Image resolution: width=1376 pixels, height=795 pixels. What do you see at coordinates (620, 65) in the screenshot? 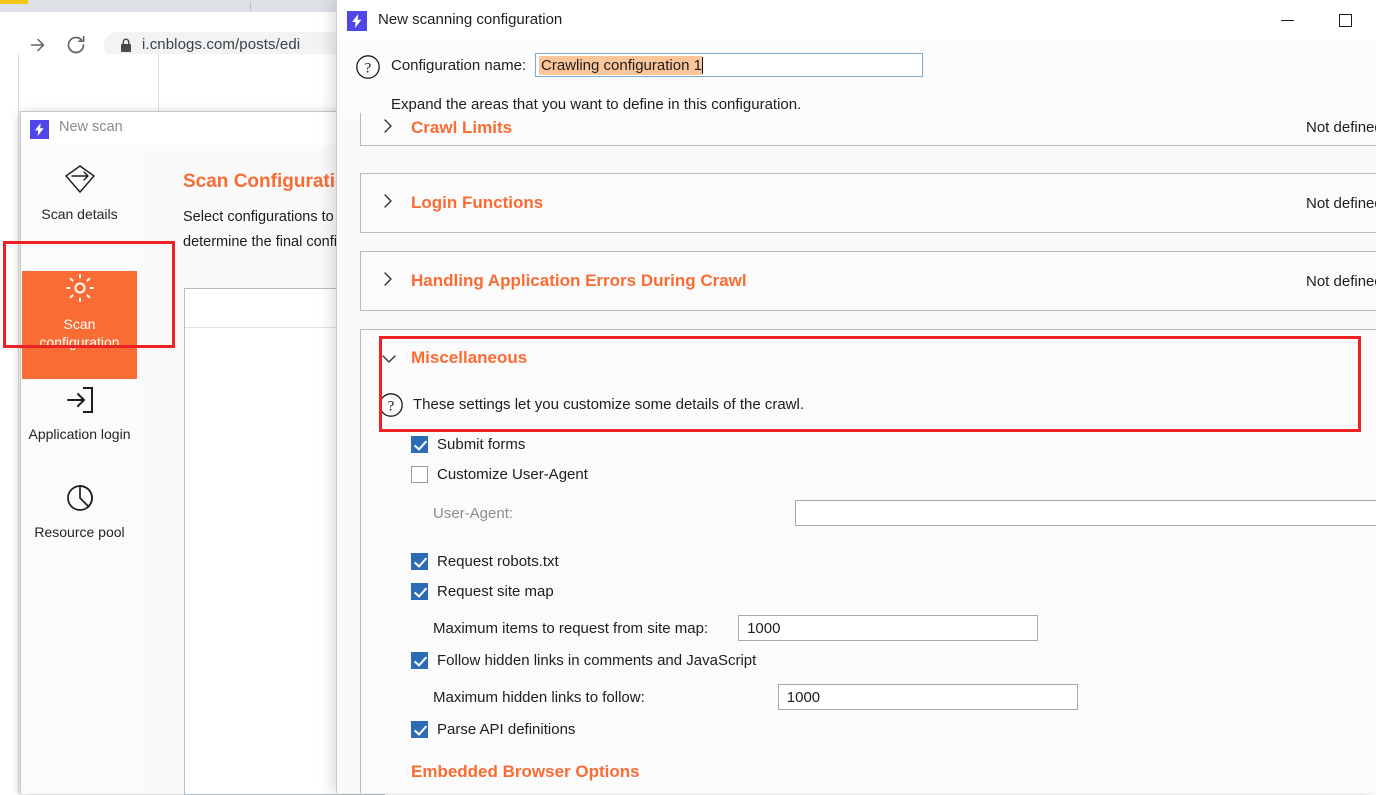
I see `configuration-name-value: Crawling configuration 1` at bounding box center [620, 65].